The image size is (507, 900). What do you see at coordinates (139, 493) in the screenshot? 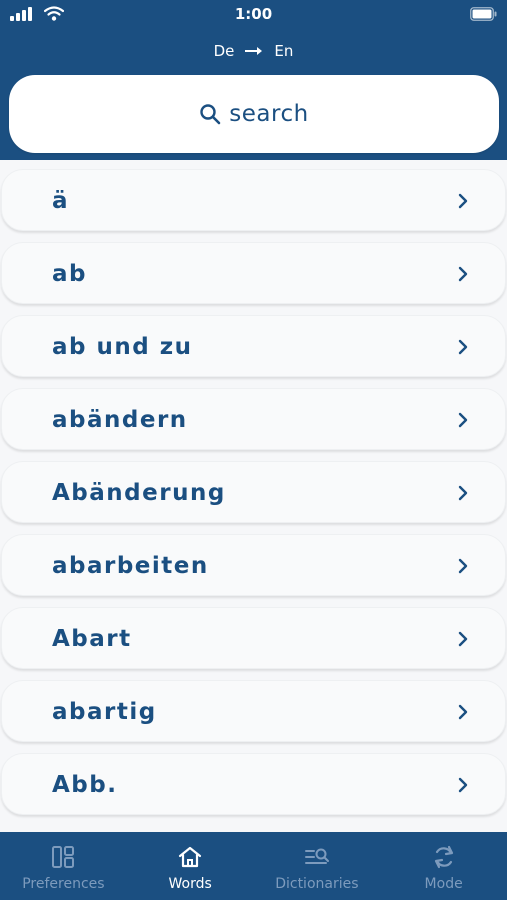
I see `word-label: Abänderung` at bounding box center [139, 493].